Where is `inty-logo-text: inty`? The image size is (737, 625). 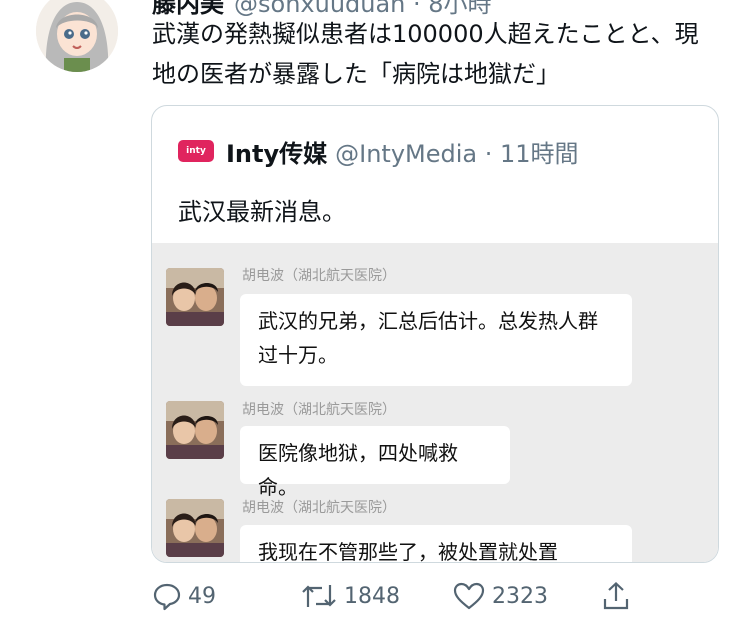 inty-logo-text: inty is located at coordinates (196, 151).